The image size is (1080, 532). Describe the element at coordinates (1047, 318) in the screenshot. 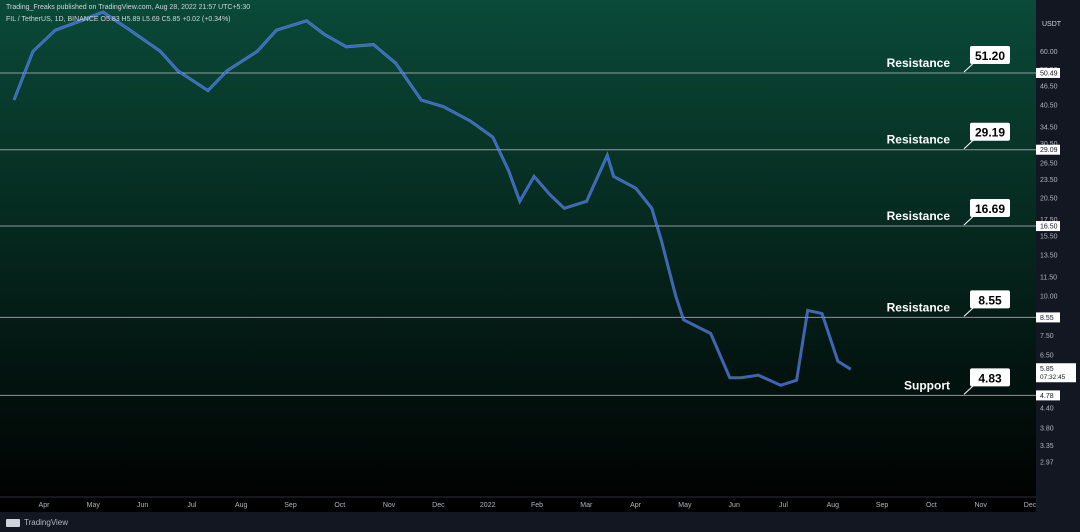

I see `axis-tag-value: 8.55` at that location.